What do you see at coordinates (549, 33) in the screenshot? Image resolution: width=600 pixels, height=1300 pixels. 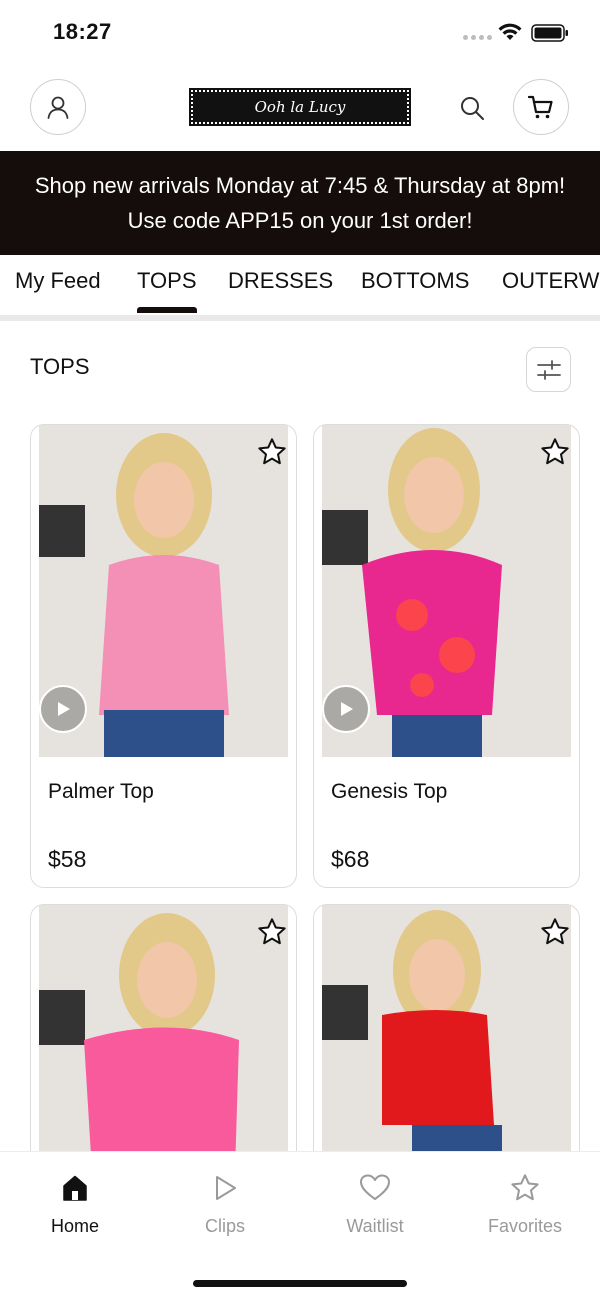 I see `battery-icon` at bounding box center [549, 33].